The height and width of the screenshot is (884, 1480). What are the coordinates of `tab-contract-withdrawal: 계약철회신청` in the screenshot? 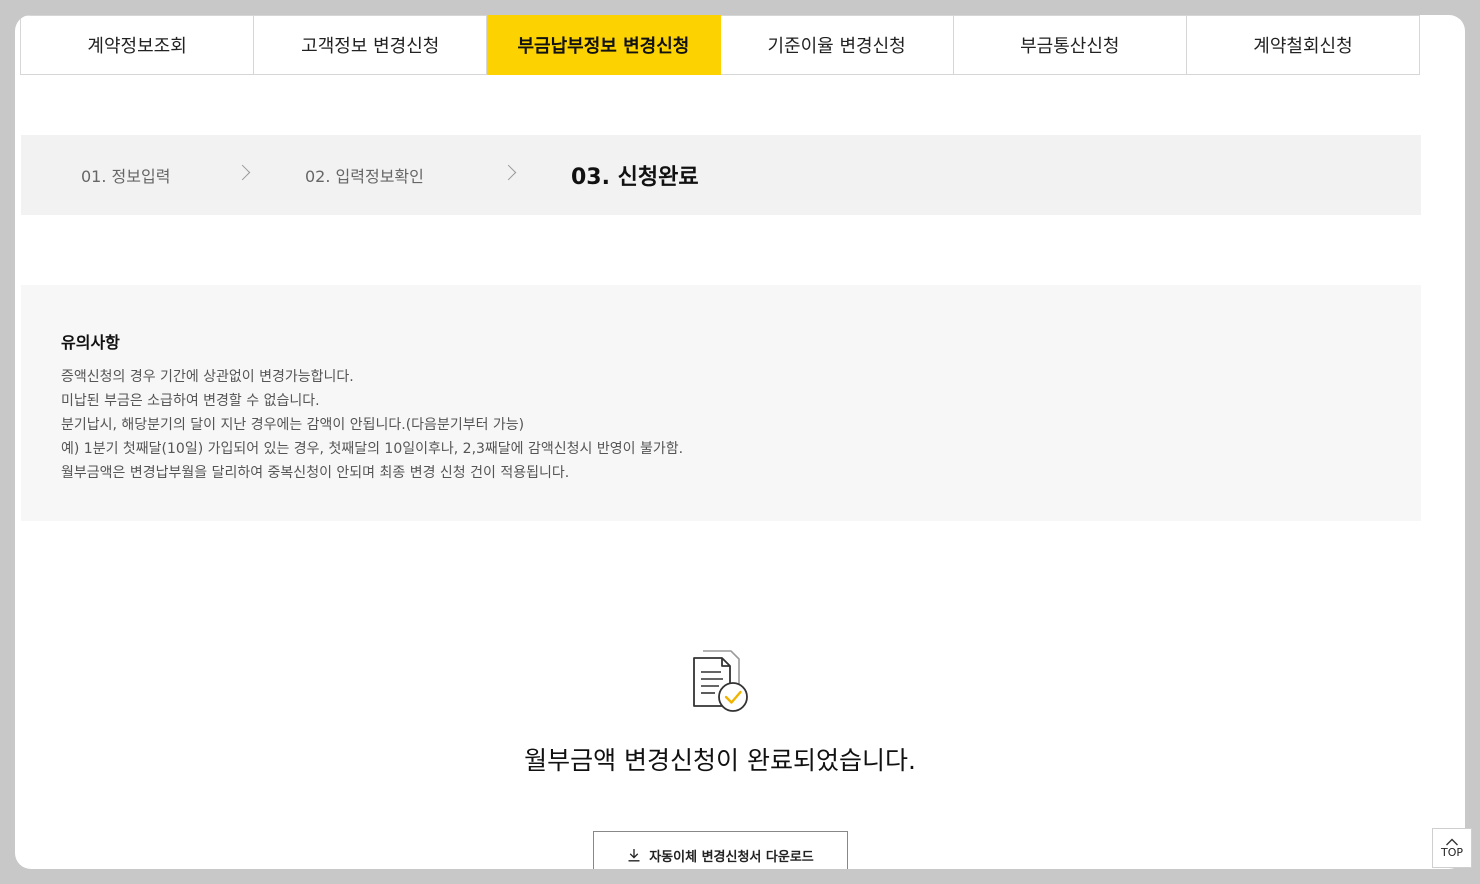 It's located at (1303, 45).